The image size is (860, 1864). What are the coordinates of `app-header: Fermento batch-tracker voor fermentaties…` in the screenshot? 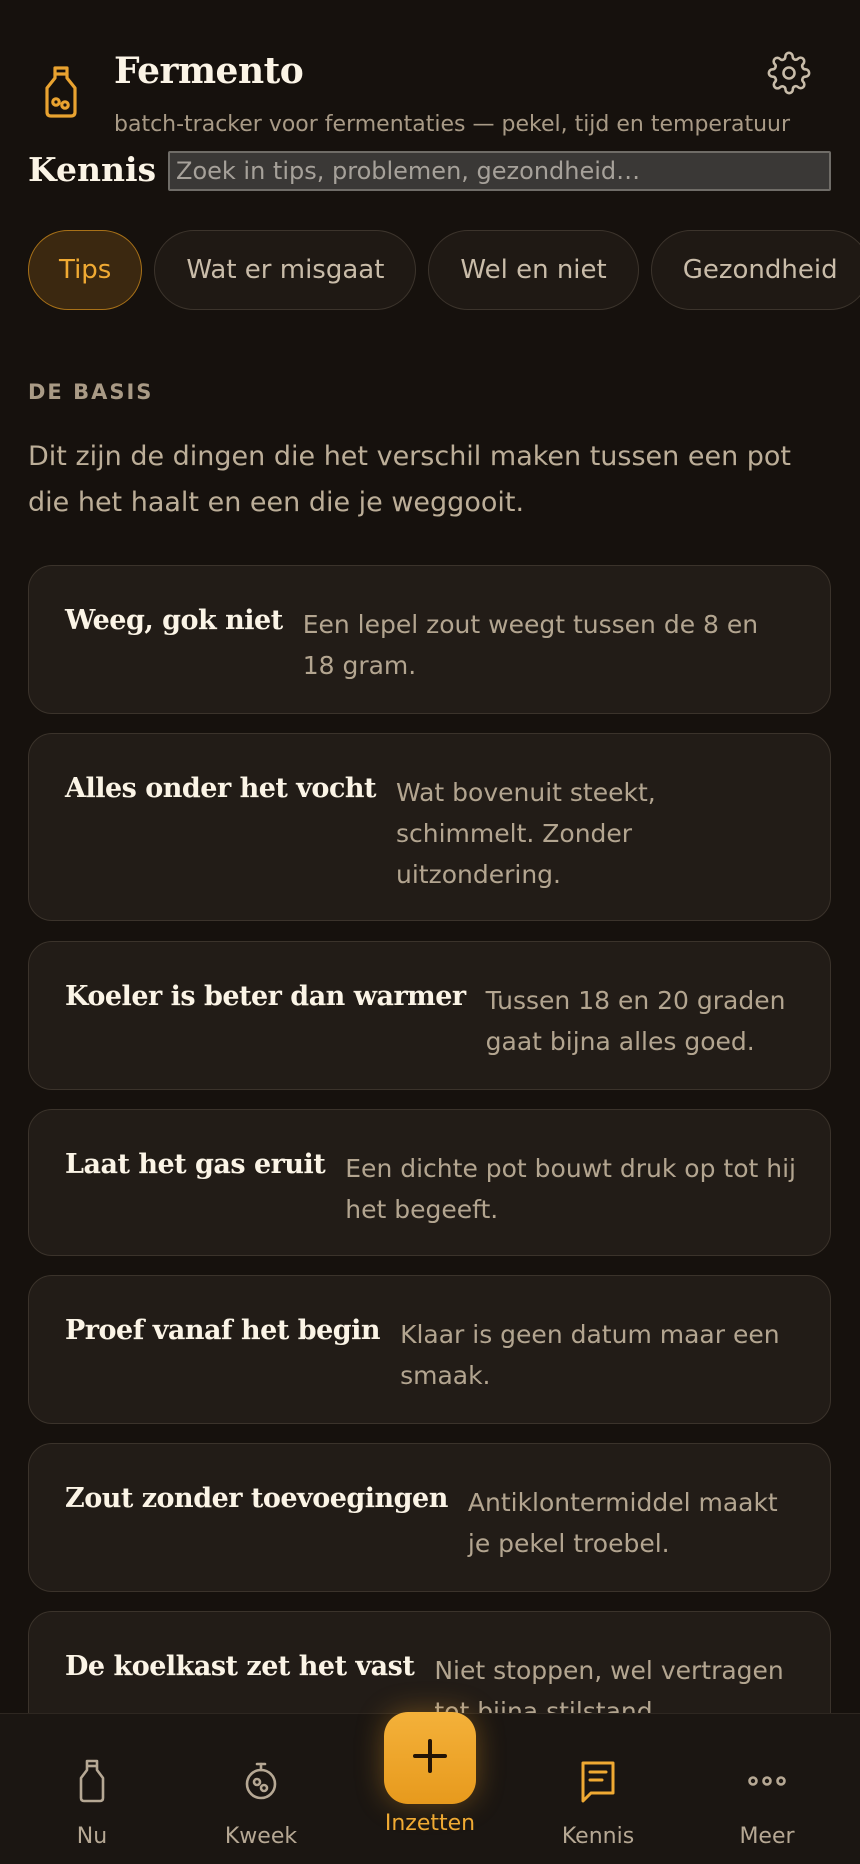 It's located at (430, 75).